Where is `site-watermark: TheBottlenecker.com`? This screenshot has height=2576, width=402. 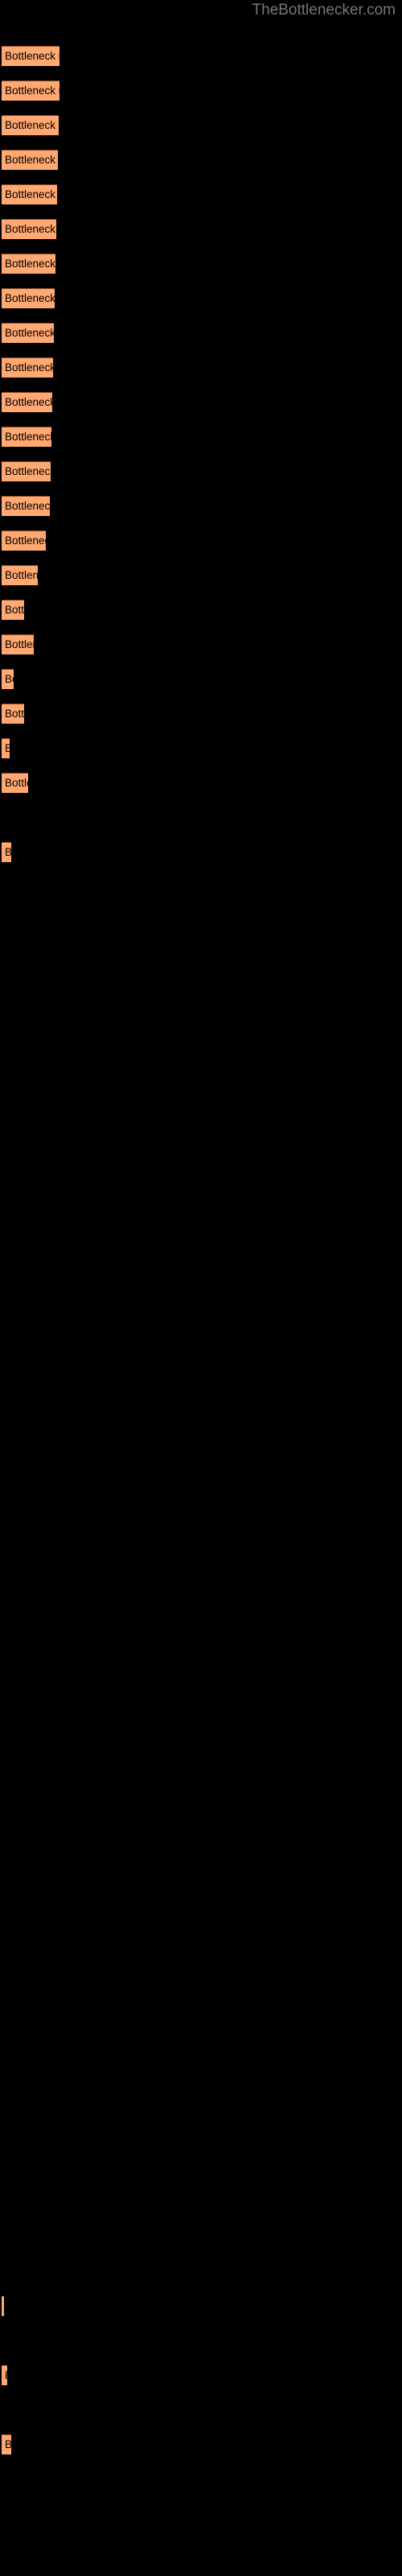
site-watermark: TheBottlenecker.com is located at coordinates (324, 10).